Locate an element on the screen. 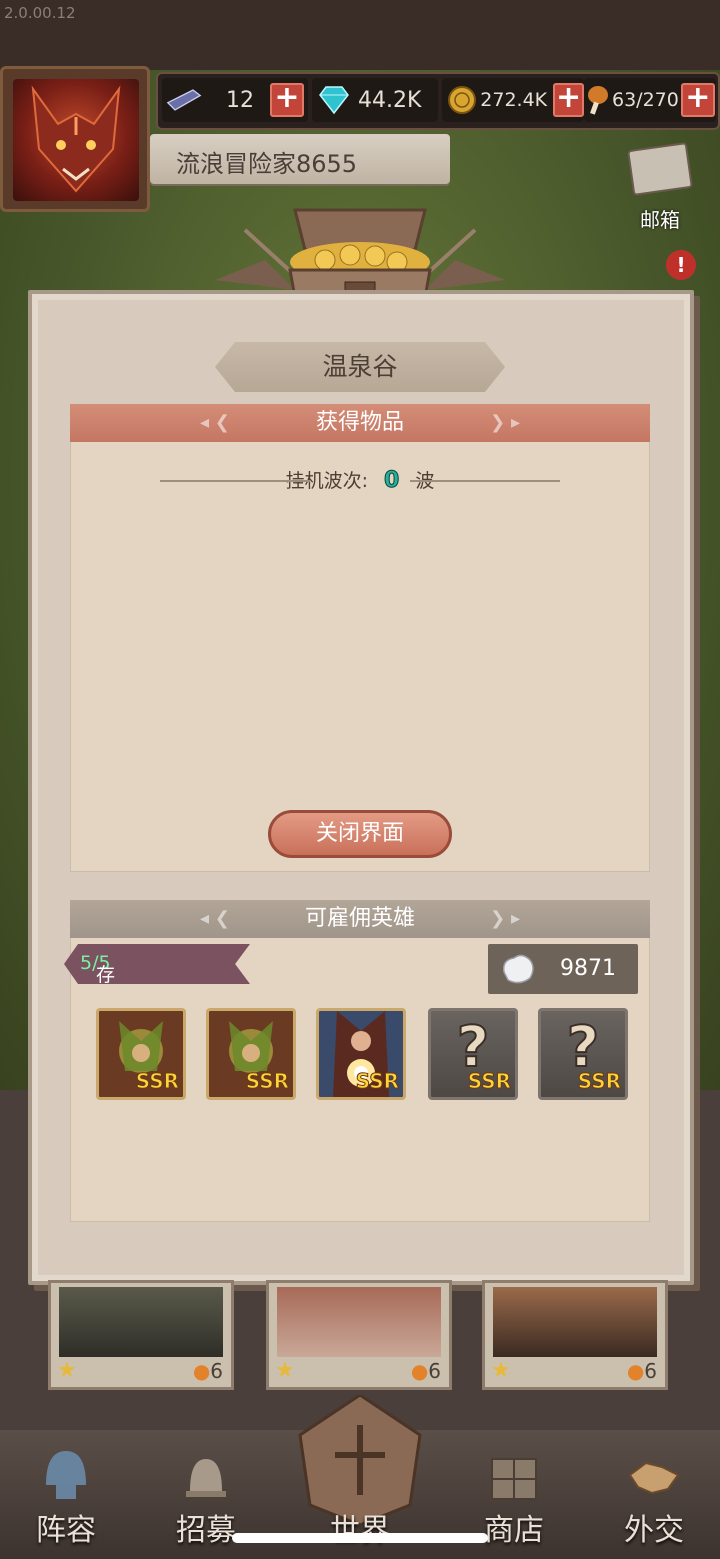 The image size is (720, 1559). wave-info: 挂机波次: 0 波 is located at coordinates (360, 481).